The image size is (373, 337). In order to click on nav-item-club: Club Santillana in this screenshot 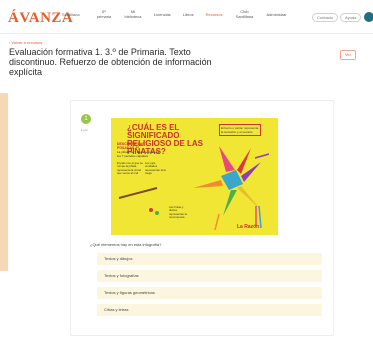, I will do `click(245, 14)`.